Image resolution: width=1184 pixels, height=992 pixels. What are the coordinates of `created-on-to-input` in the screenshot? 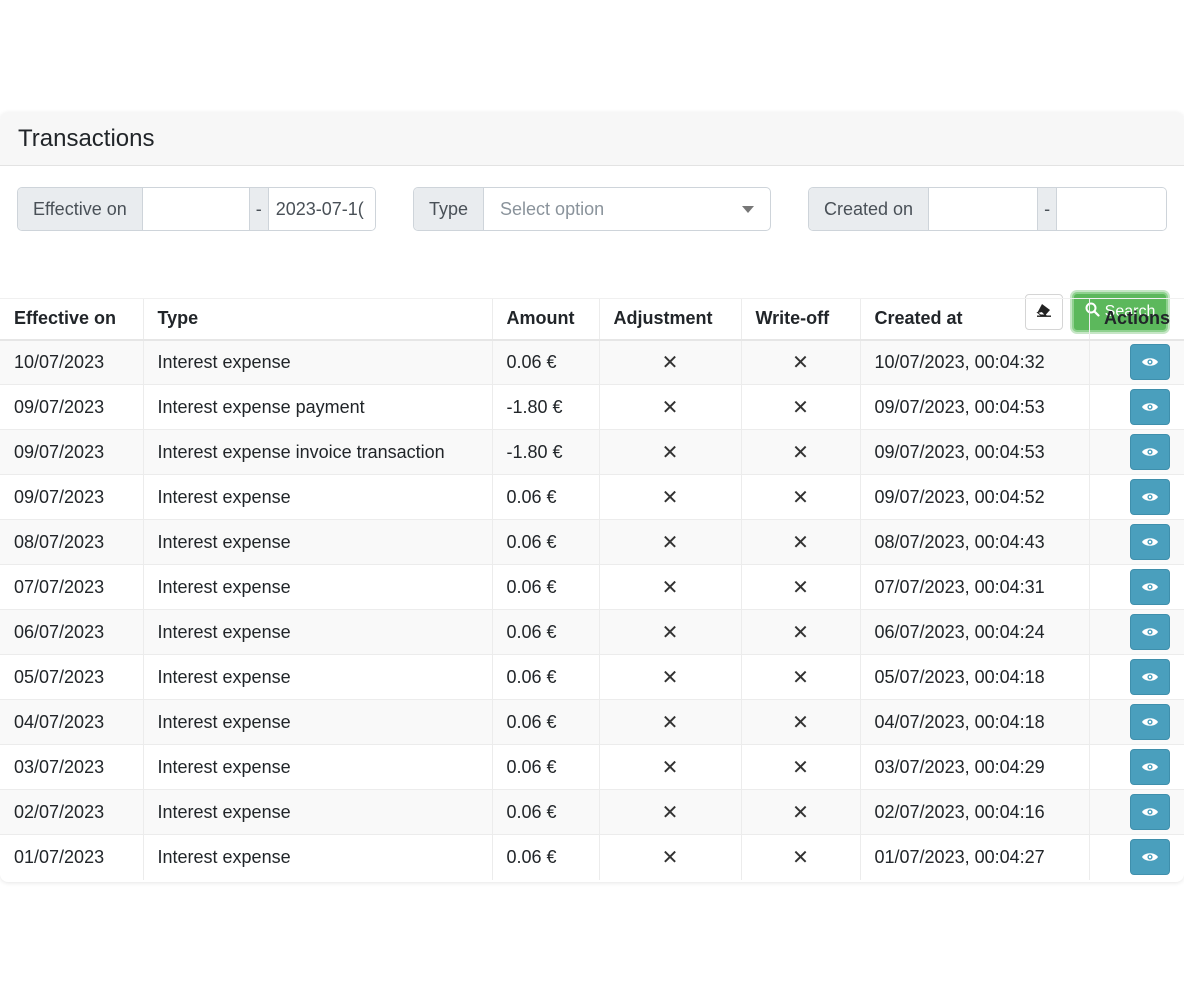 It's located at (1111, 209).